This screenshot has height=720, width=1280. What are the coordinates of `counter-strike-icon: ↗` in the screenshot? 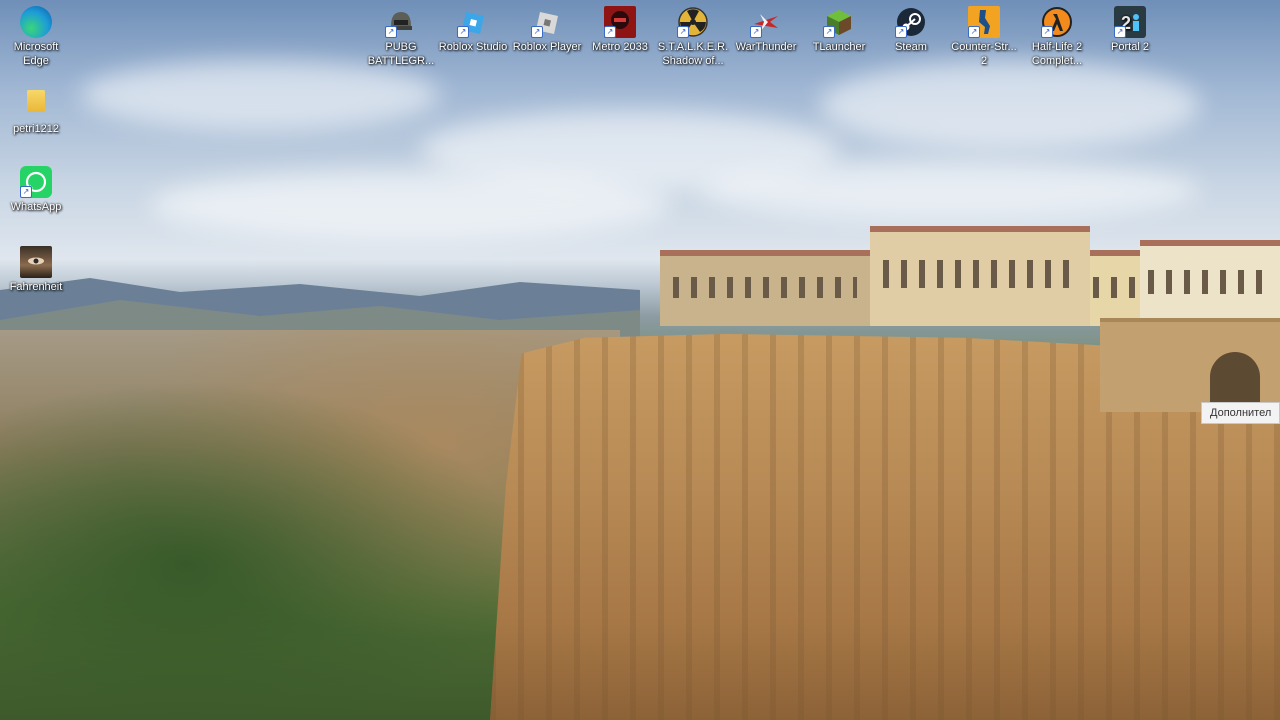 It's located at (984, 22).